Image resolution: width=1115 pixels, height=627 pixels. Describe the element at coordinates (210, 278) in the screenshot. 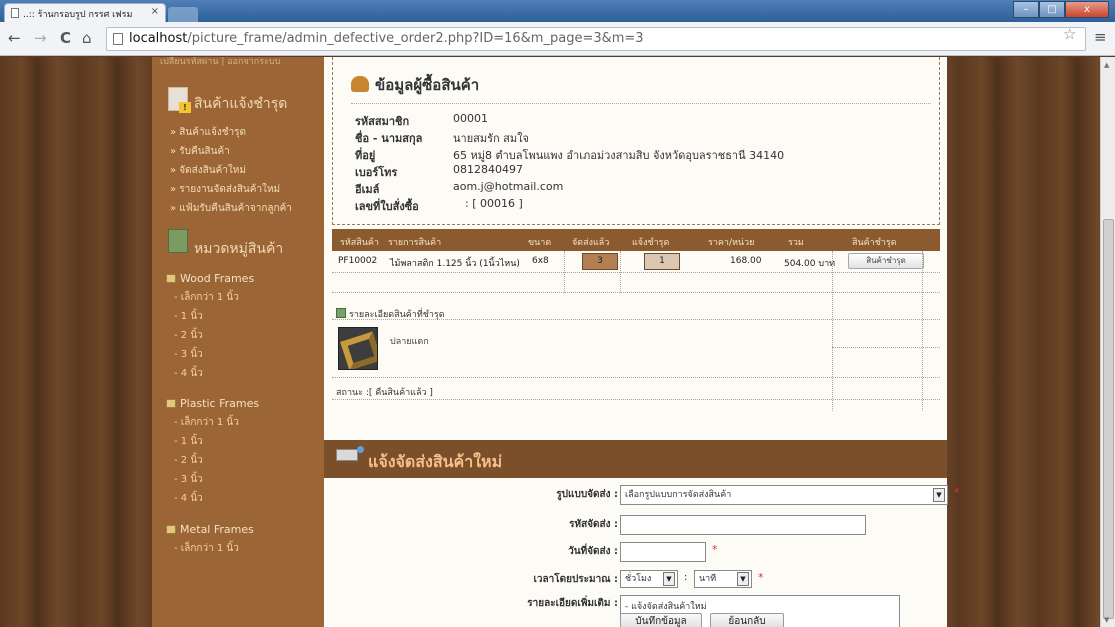

I see `category-wood-frames: Wood Frames` at that location.